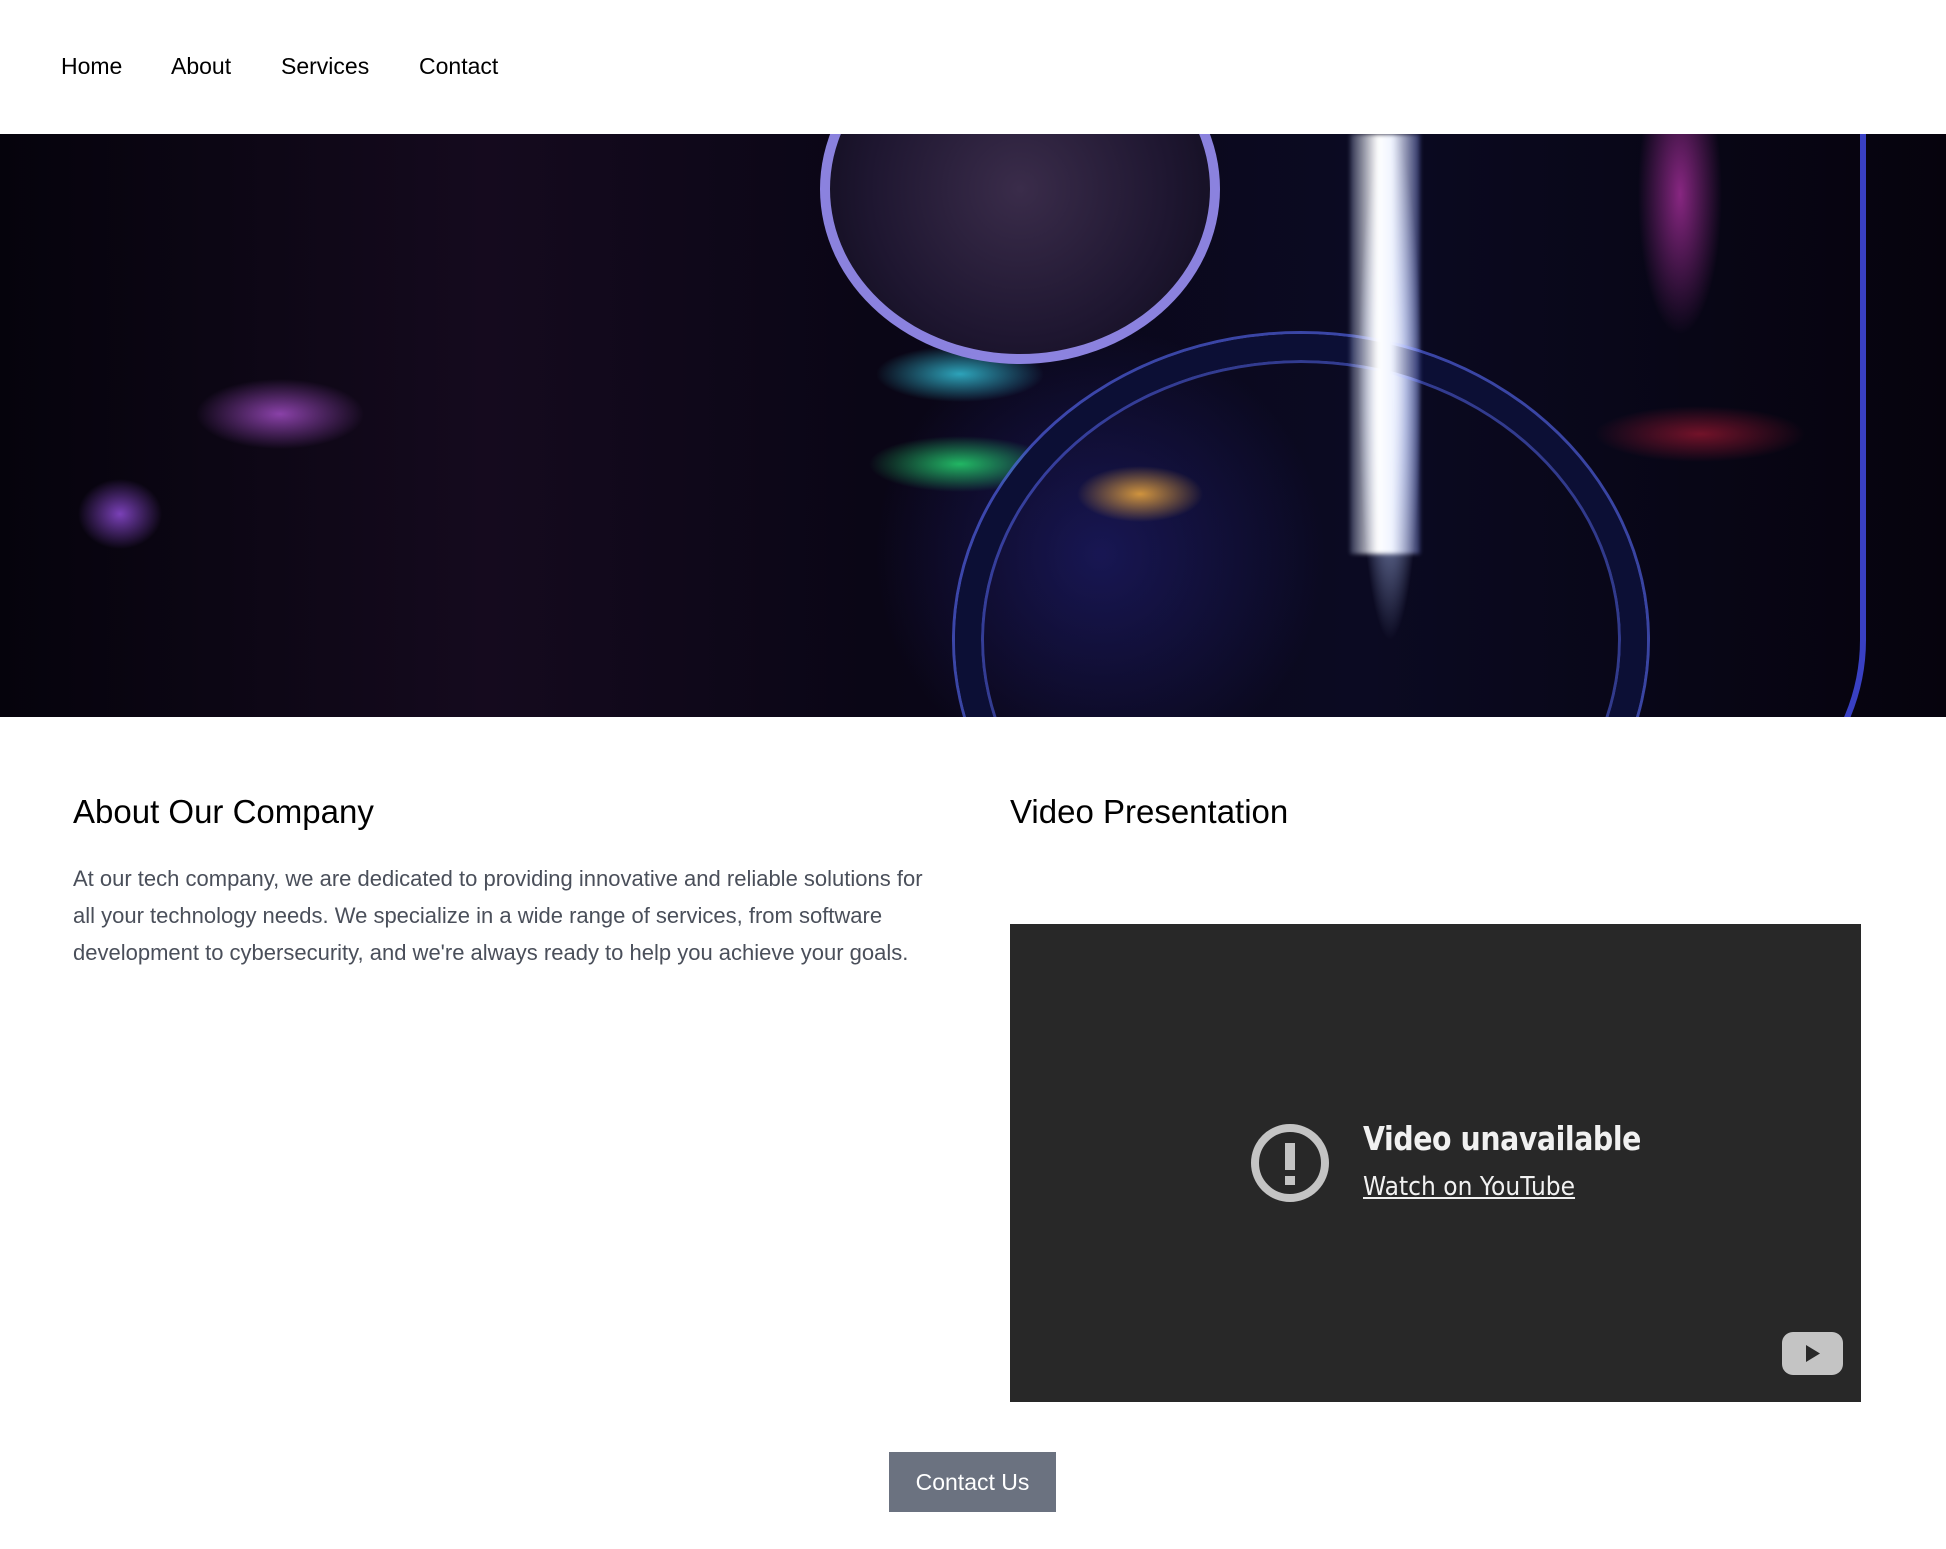  Describe the element at coordinates (325, 66) in the screenshot. I see `nav-link-services: Services` at that location.